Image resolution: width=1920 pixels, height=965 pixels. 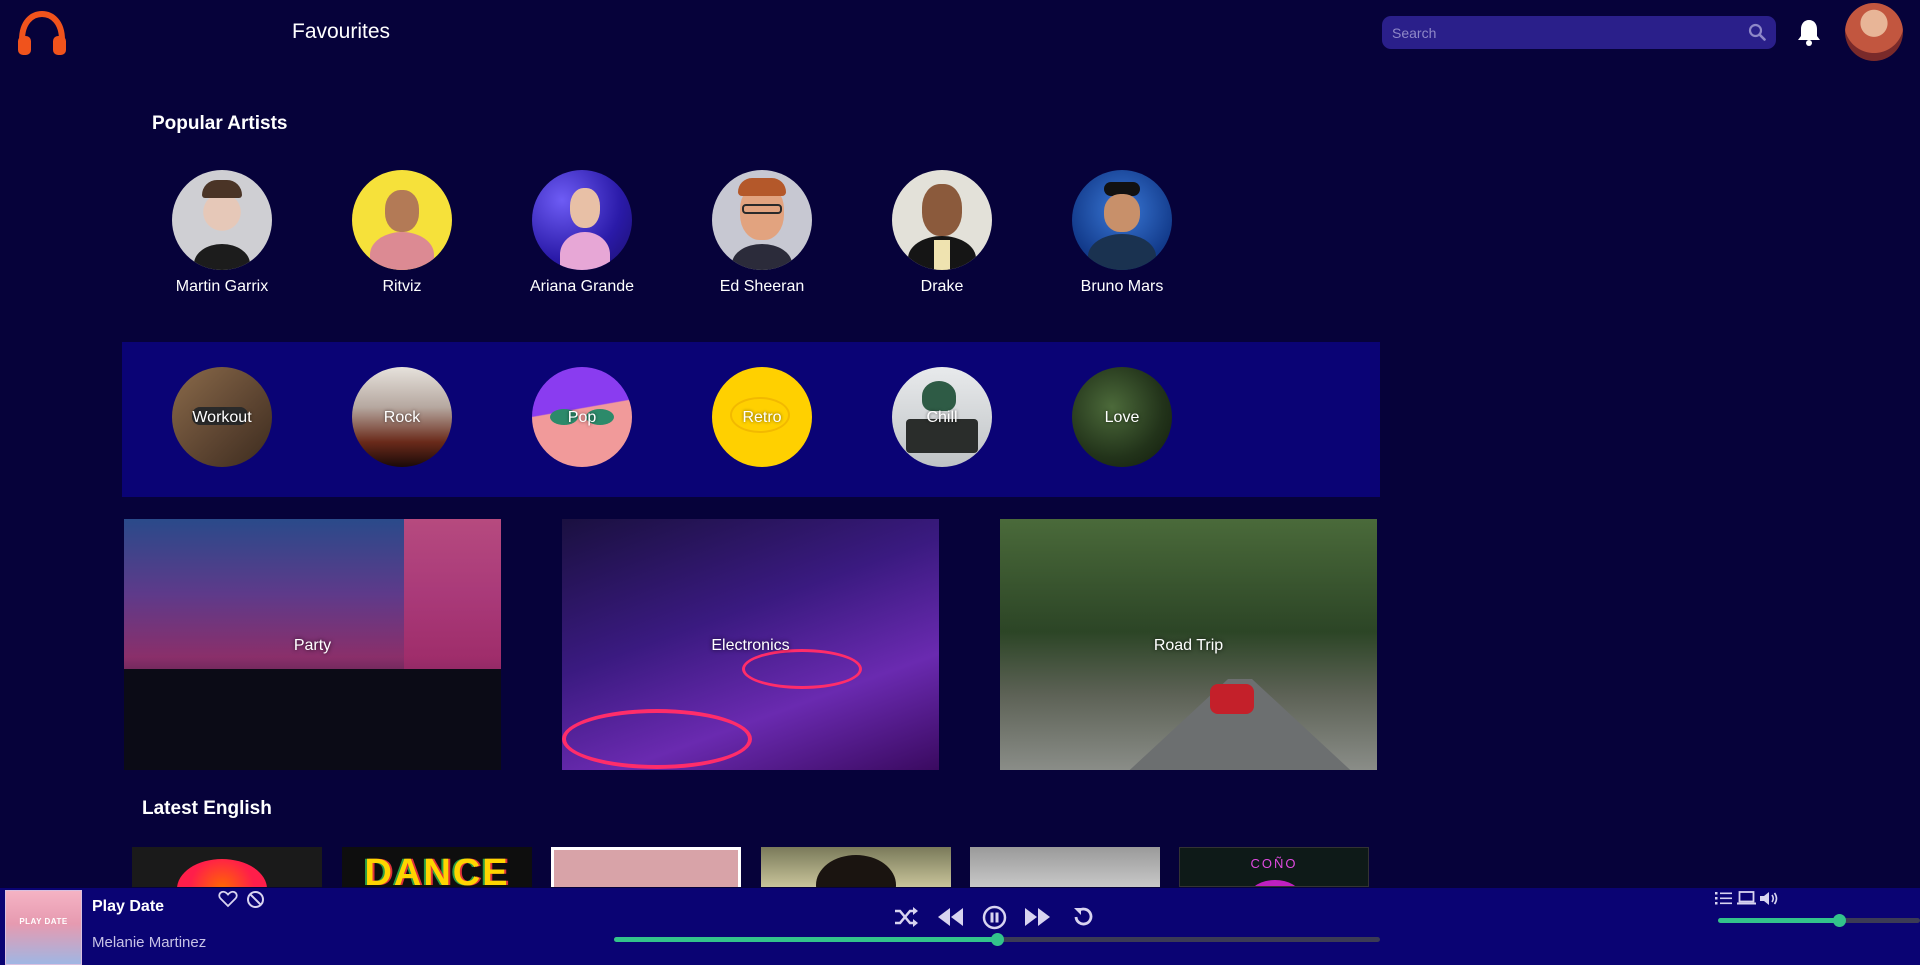 I want to click on banner-electronics: Electronics, so click(x=750, y=644).